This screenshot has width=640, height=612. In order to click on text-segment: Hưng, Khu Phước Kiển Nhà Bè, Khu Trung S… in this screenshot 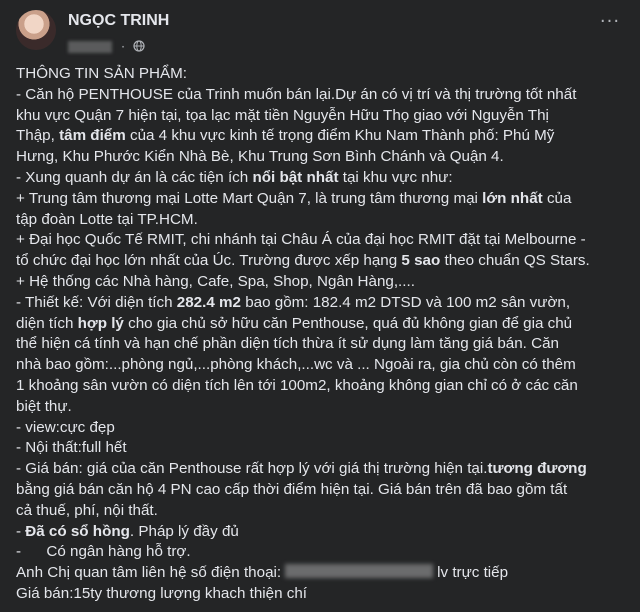, I will do `click(260, 157)`.